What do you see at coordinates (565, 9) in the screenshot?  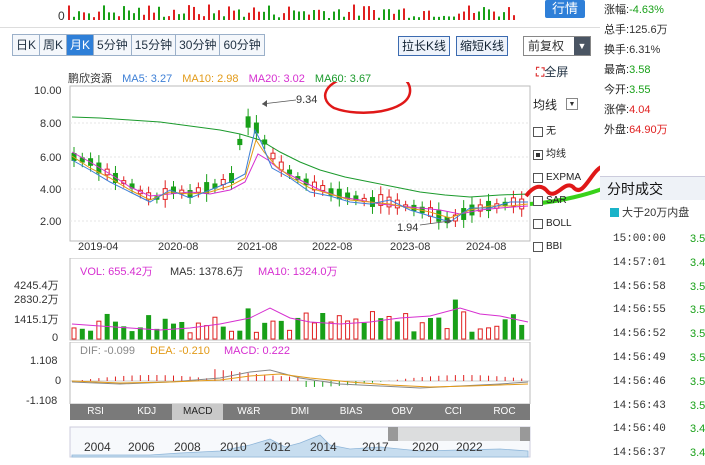 I see `quote-button: 行情` at bounding box center [565, 9].